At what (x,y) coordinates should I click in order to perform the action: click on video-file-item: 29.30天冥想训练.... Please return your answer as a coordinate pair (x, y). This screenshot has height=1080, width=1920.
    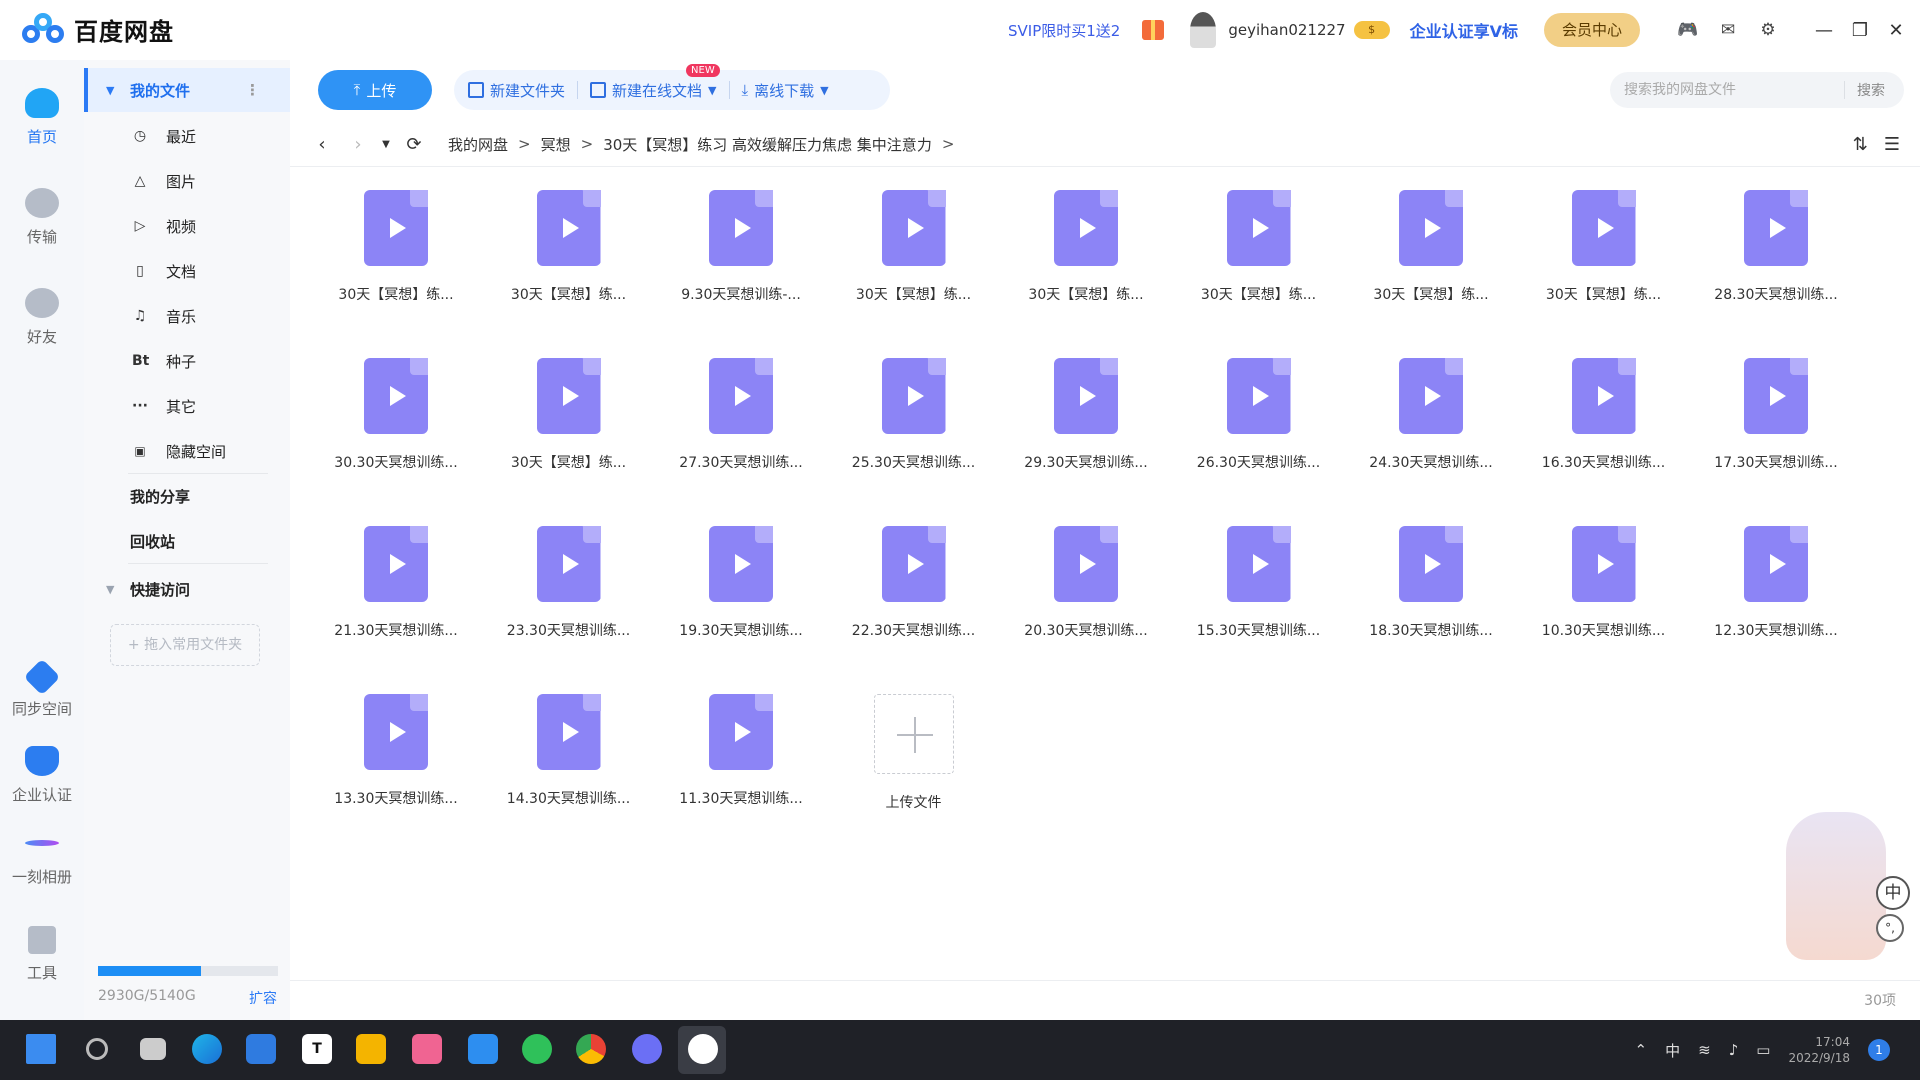
    Looking at the image, I should click on (1086, 428).